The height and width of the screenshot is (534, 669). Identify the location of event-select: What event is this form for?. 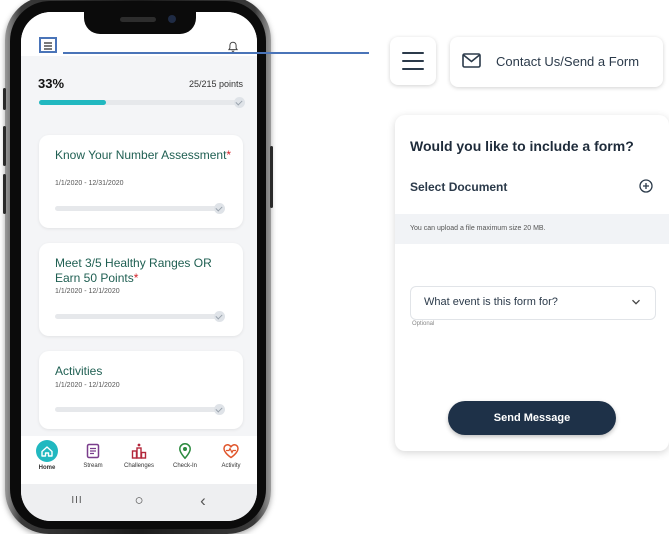
(533, 303).